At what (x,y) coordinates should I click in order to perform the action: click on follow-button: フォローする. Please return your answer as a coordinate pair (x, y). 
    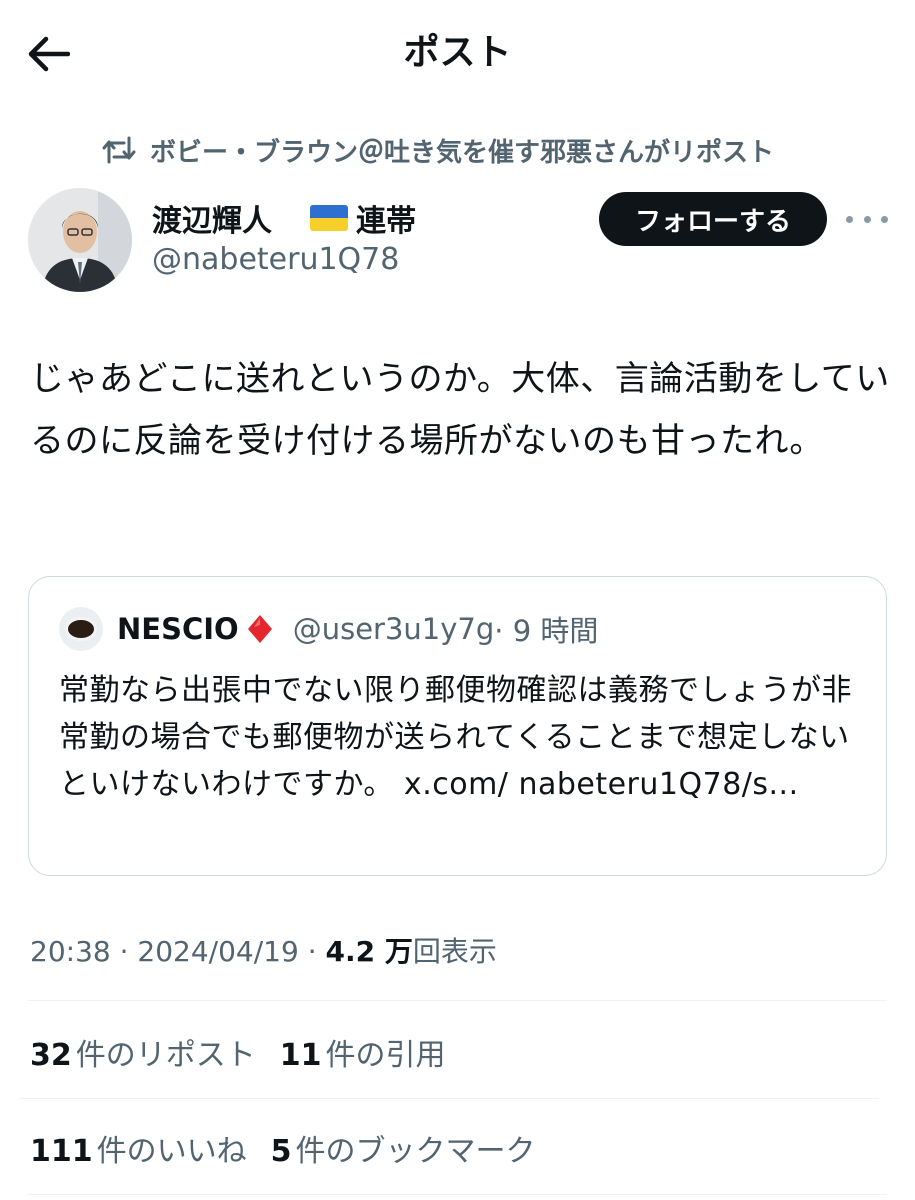
    Looking at the image, I should click on (713, 219).